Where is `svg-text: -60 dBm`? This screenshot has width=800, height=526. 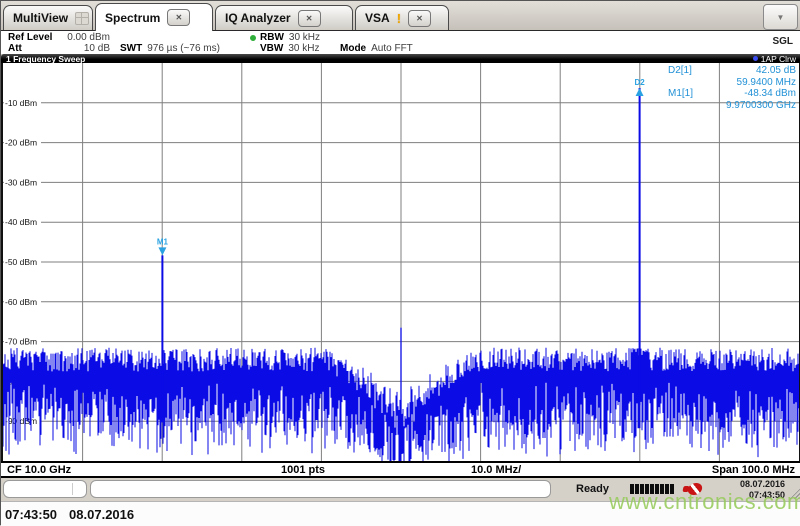 svg-text: -60 dBm is located at coordinates (21, 302).